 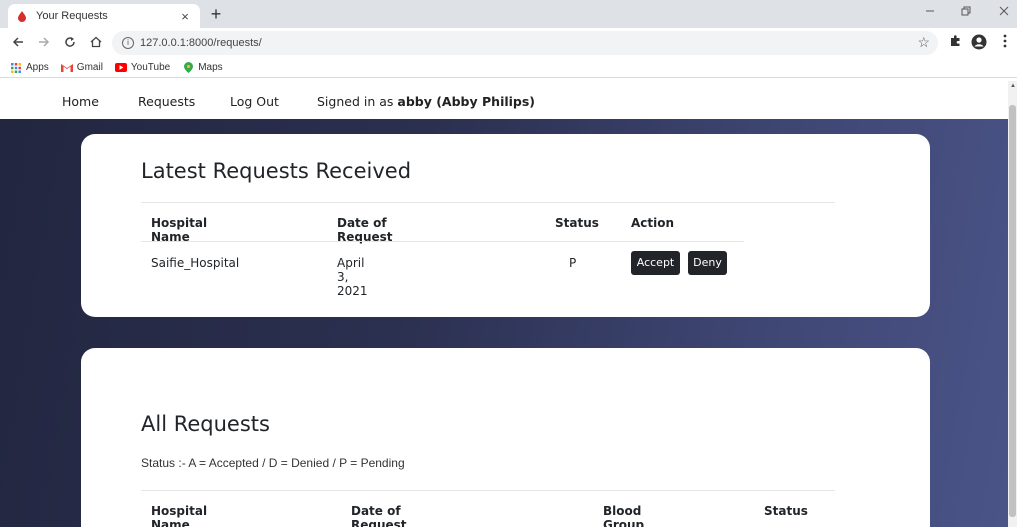 What do you see at coordinates (355, 101) in the screenshot?
I see `signed-in-prefix: Signed in as` at bounding box center [355, 101].